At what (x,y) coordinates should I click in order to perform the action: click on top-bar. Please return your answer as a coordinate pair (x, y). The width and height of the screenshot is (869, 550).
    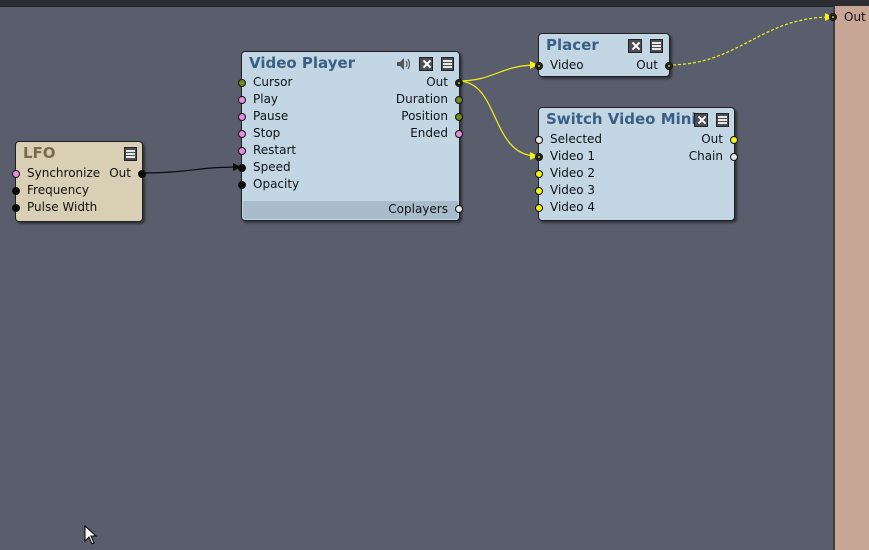
    Looking at the image, I should click on (434, 3).